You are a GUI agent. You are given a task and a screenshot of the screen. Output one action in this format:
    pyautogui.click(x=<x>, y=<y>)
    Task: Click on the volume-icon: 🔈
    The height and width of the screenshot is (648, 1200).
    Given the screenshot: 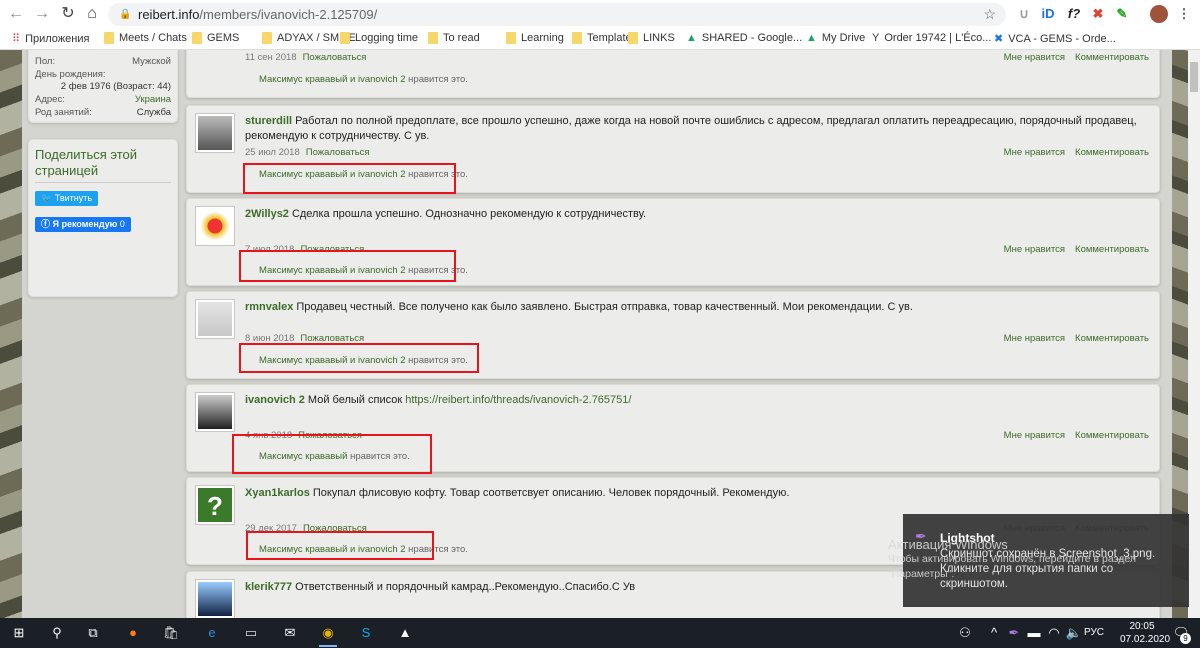 What is the action you would take?
    pyautogui.click(x=1074, y=633)
    